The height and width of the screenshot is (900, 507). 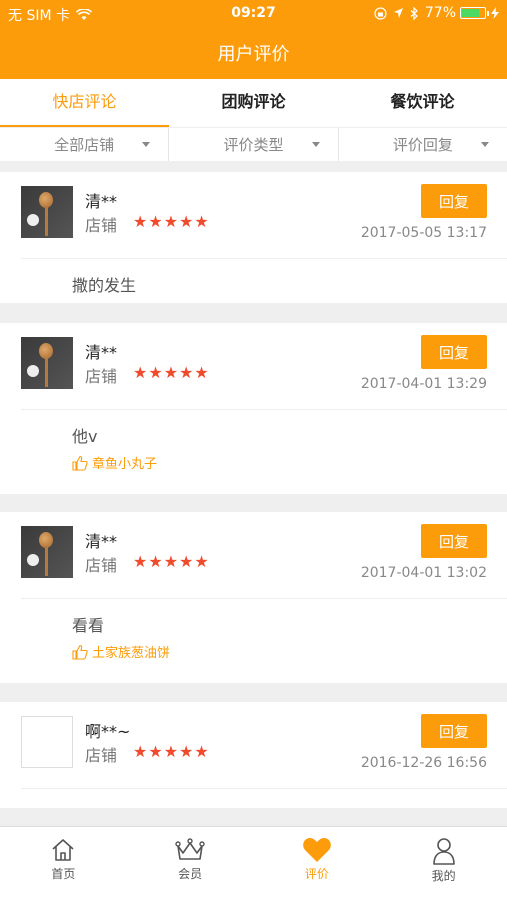 I want to click on liked-dish: 章鱼小丸子, so click(x=114, y=462).